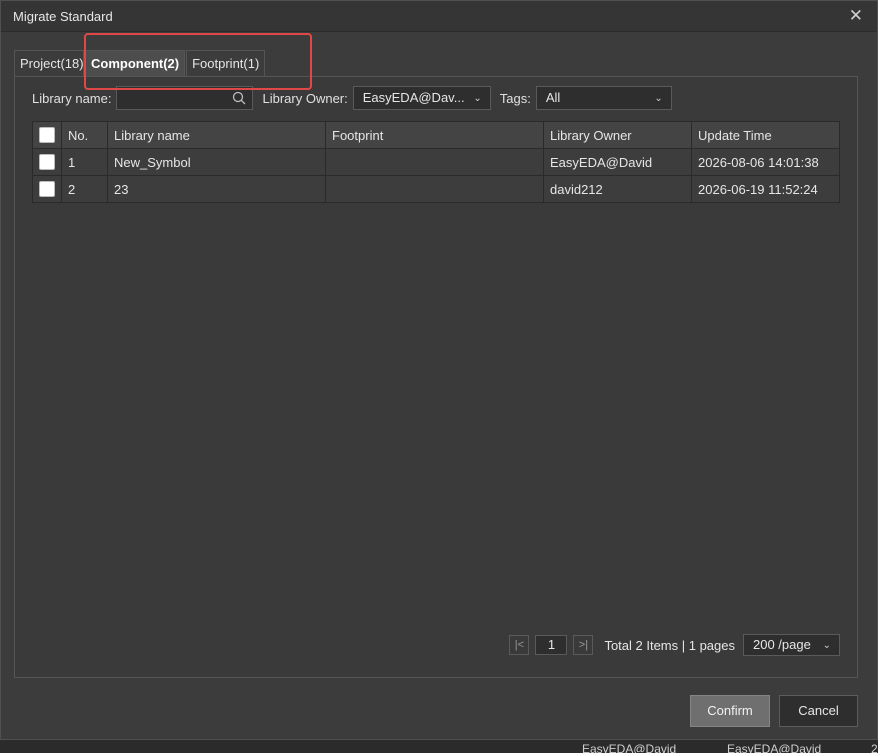 Image resolution: width=878 pixels, height=753 pixels. I want to click on confirm-button: Confirm, so click(730, 711).